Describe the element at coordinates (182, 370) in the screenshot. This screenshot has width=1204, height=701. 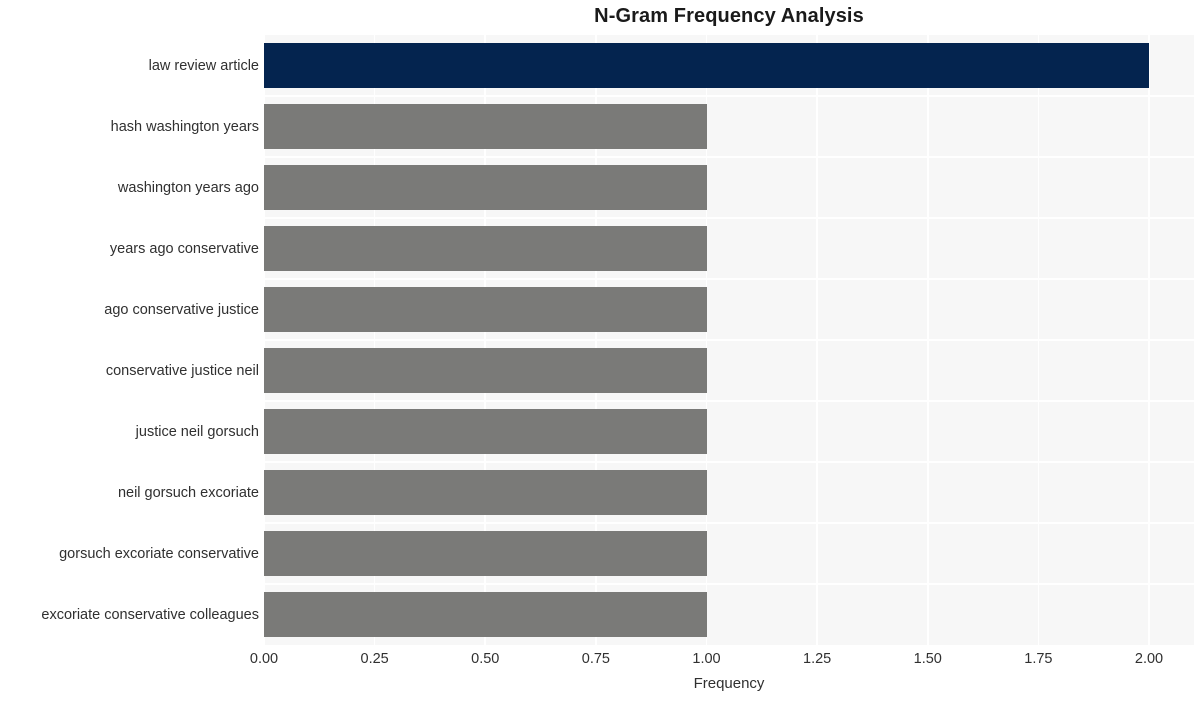
I see `y-tick-label-5: conservative justice neil` at that location.